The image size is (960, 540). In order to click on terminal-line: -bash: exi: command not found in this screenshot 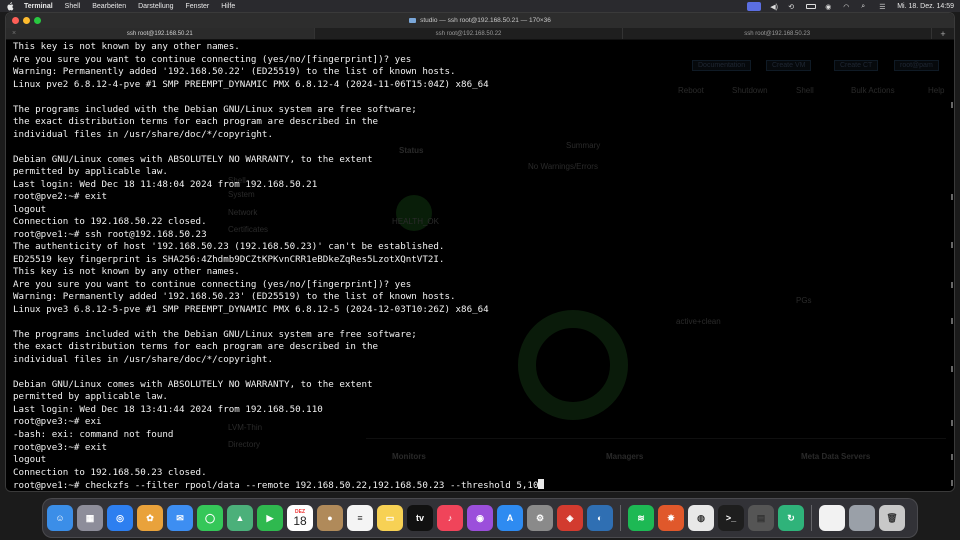, I will do `click(93, 434)`.